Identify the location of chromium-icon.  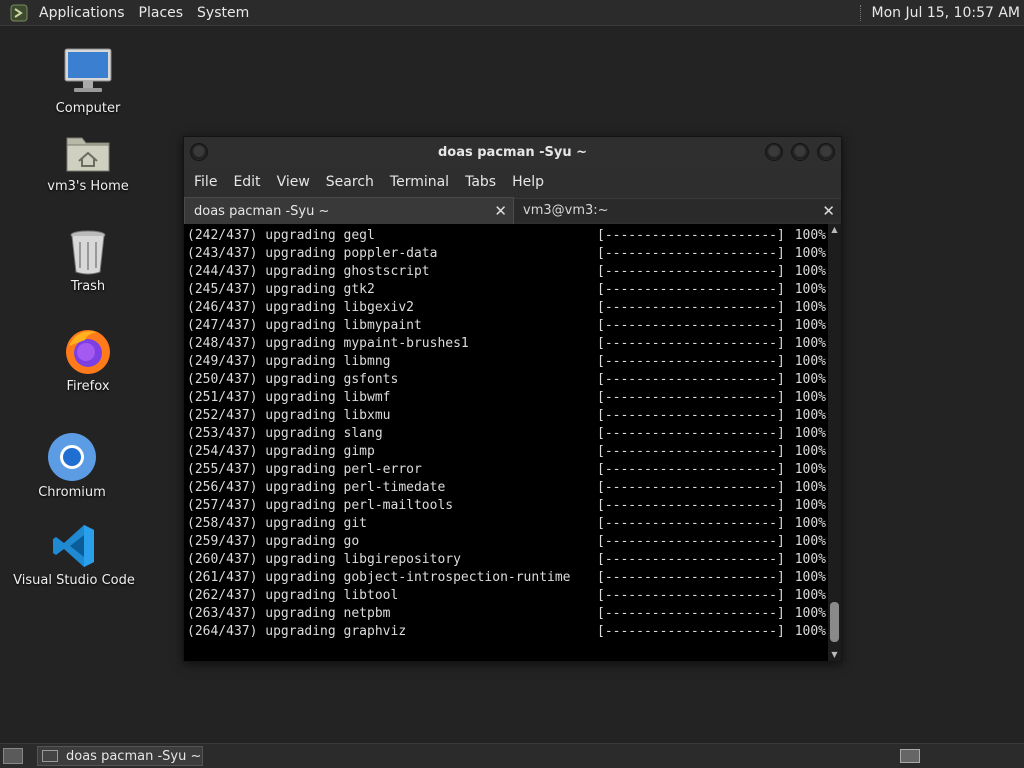
(72, 457).